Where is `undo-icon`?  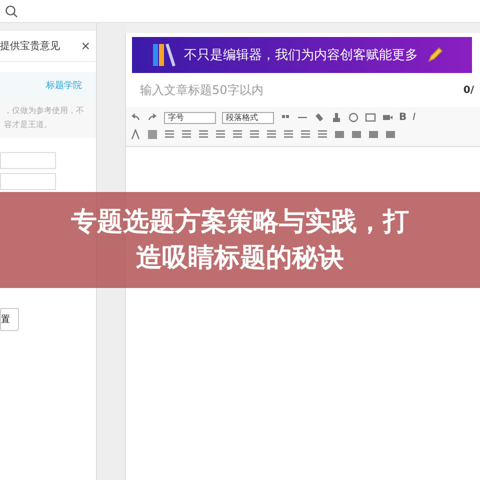 undo-icon is located at coordinates (135, 117).